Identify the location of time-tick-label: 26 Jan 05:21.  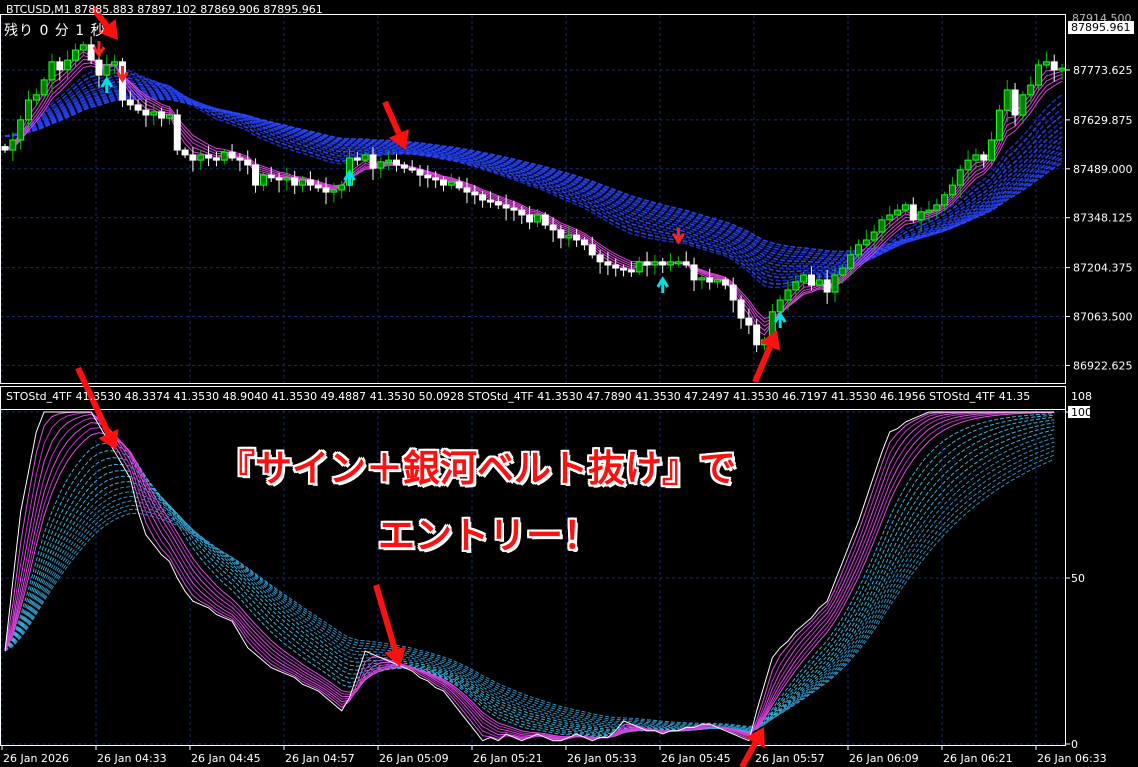
(508, 758).